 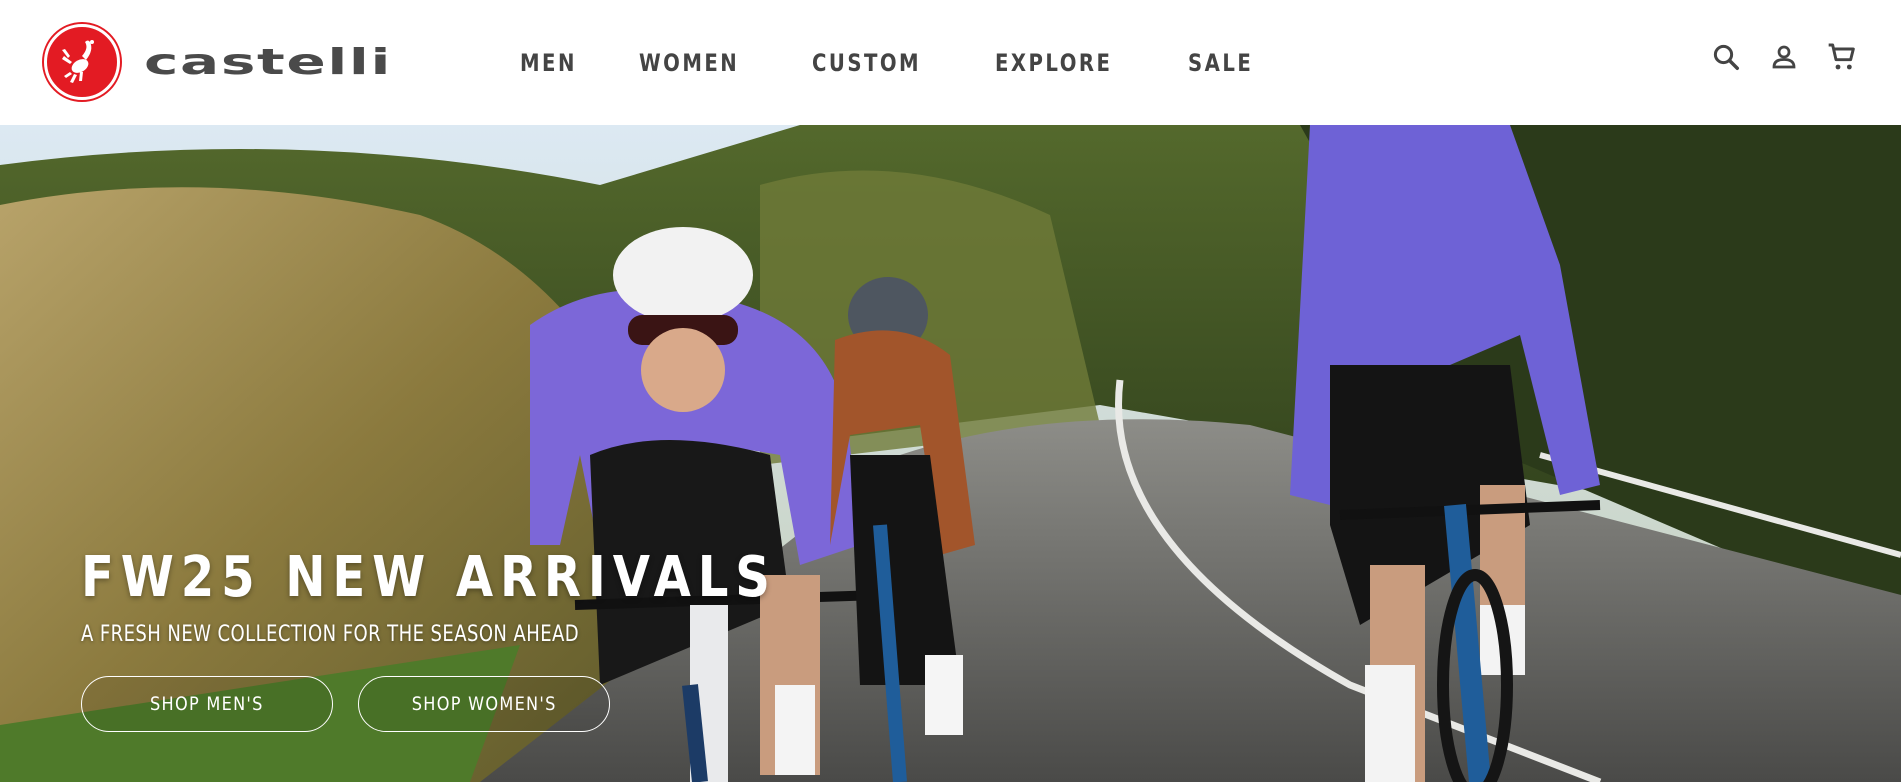 I want to click on search-icon, so click(x=1726, y=57).